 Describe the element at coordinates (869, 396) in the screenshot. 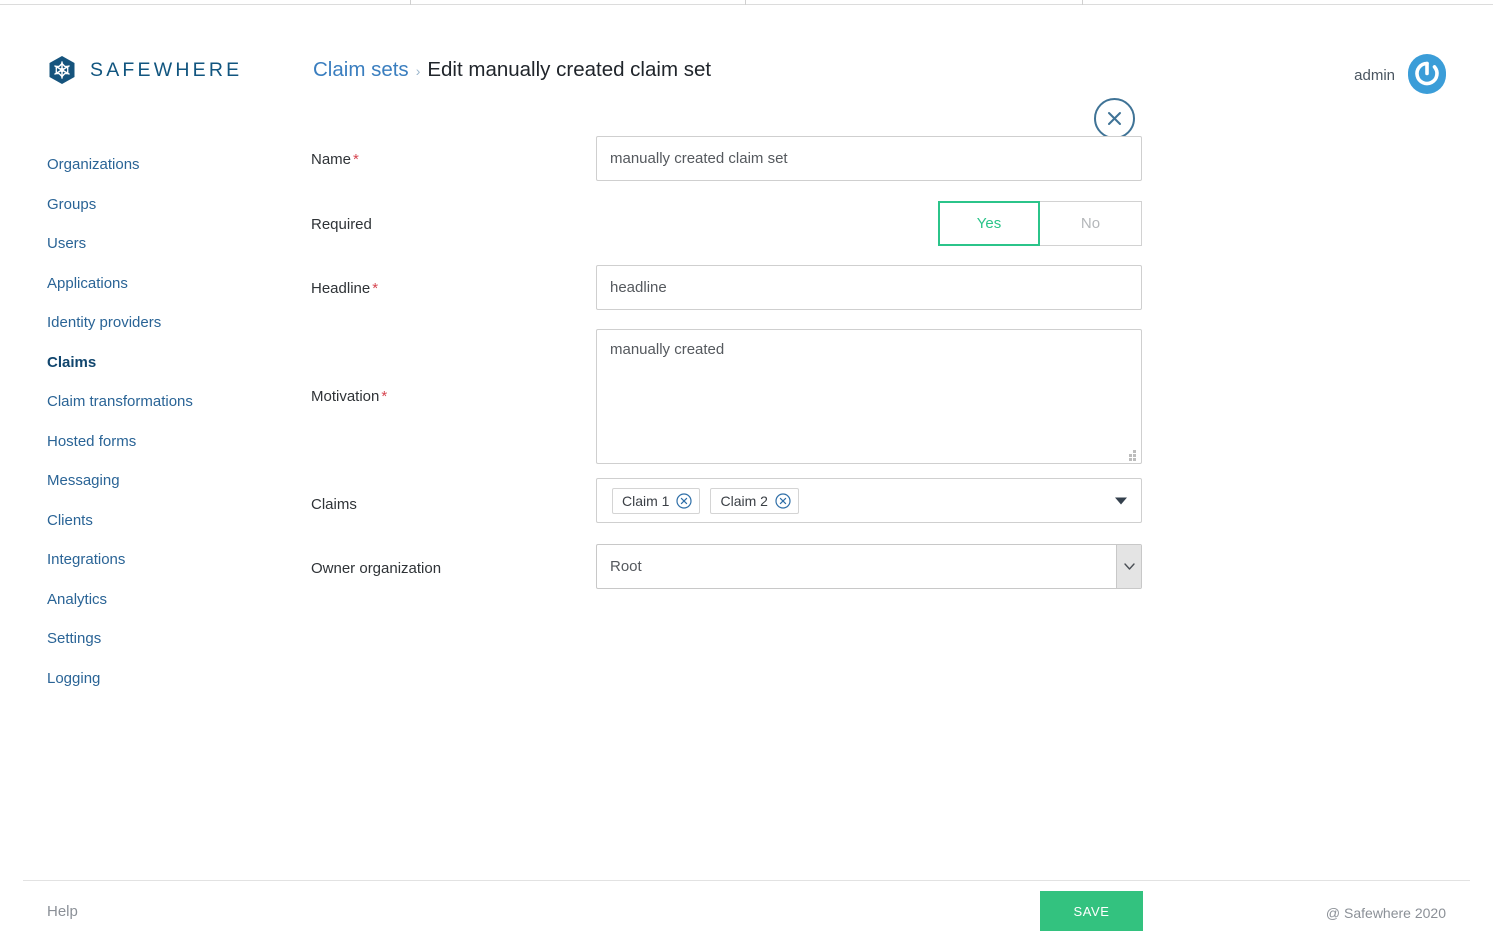

I see `motivation-textarea: manually created` at that location.